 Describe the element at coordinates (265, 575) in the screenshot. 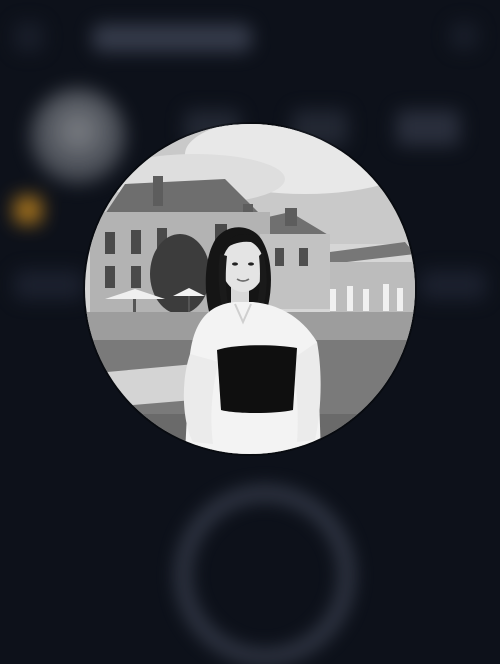

I see `bottom-ring` at that location.